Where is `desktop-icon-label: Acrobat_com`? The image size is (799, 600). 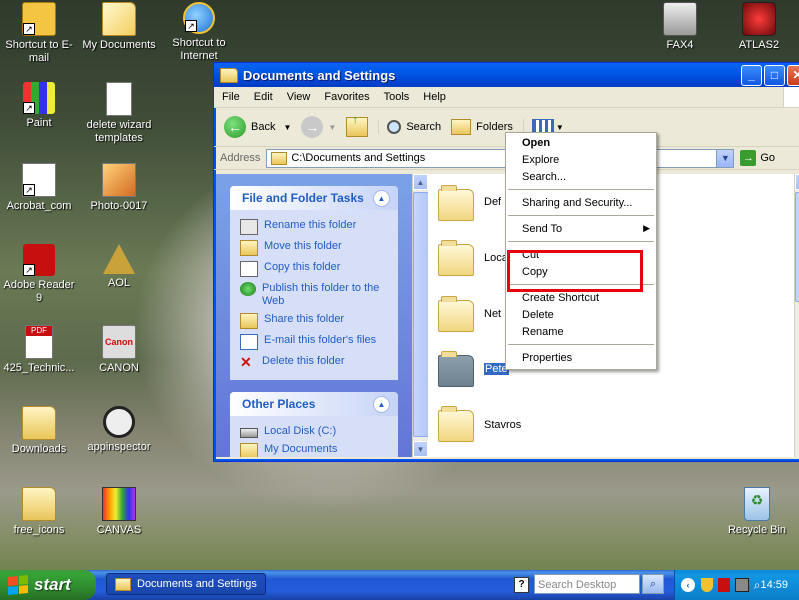
desktop-icon-label: Acrobat_com is located at coordinates (39, 206).